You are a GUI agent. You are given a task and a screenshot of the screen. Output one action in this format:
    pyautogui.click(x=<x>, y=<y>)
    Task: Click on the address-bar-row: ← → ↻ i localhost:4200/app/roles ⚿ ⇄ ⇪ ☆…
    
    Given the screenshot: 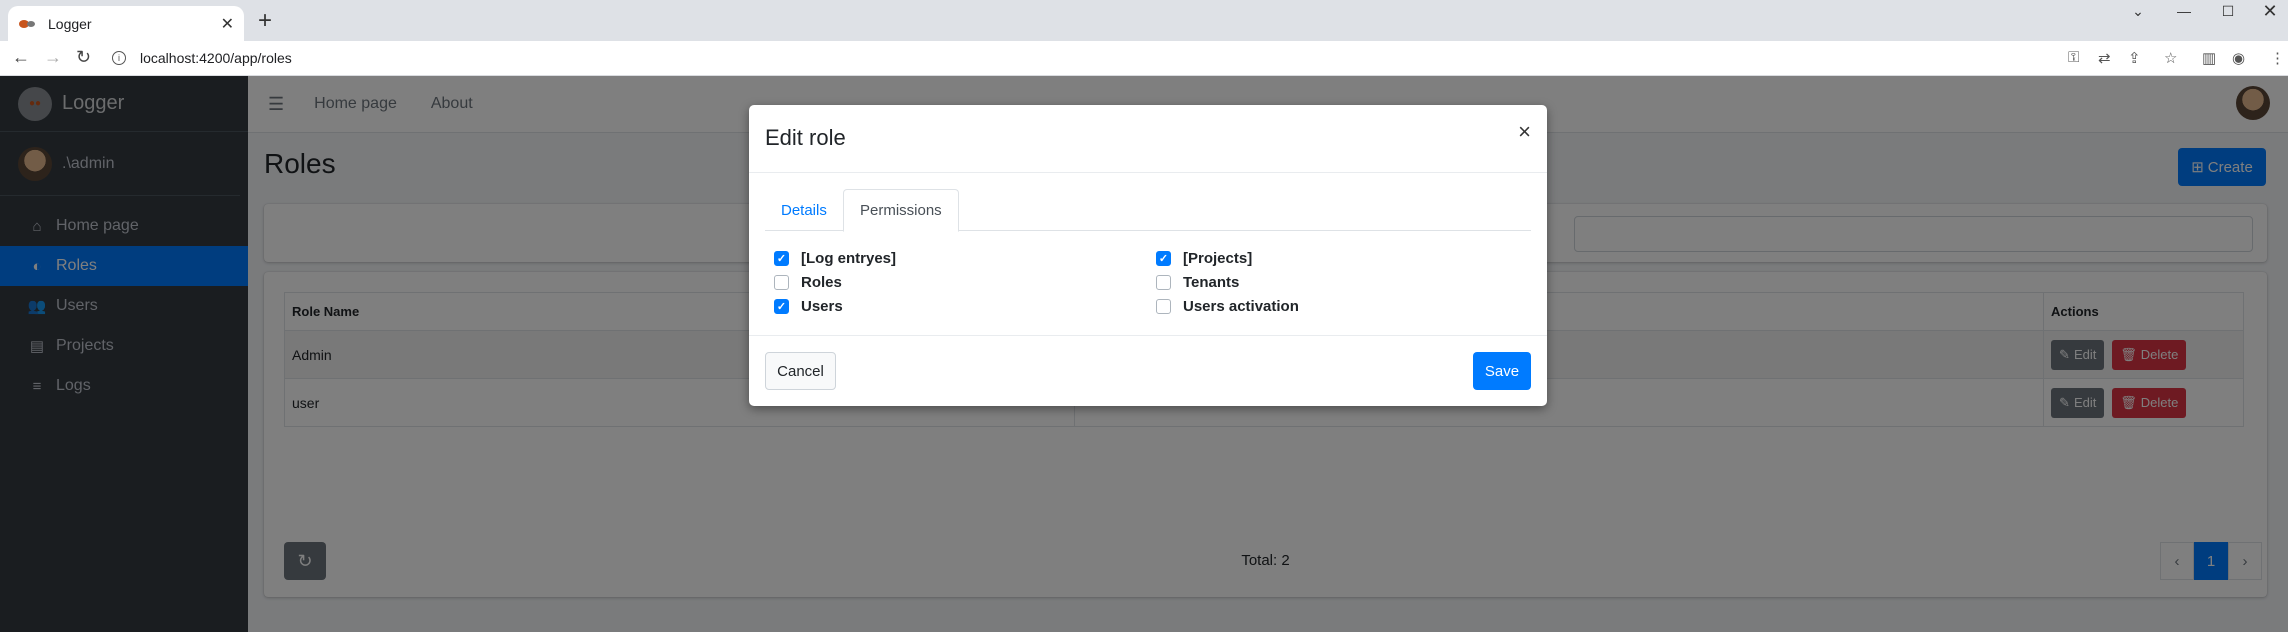 What is the action you would take?
    pyautogui.click(x=1144, y=58)
    